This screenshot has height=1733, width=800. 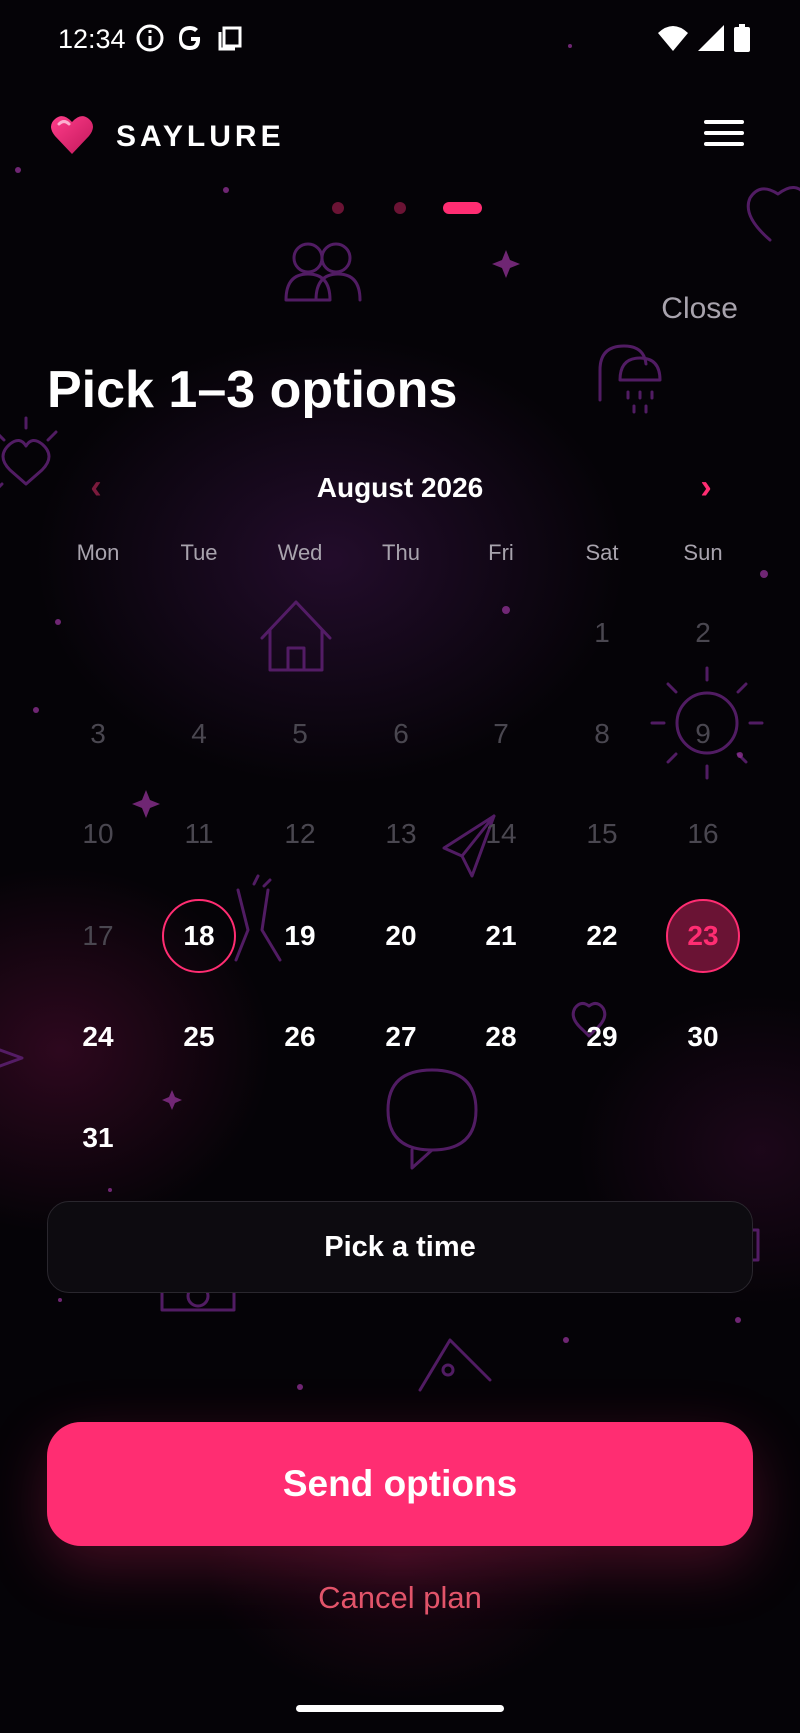 What do you see at coordinates (400, 1598) in the screenshot?
I see `cancel-plan-link: Cancel plan` at bounding box center [400, 1598].